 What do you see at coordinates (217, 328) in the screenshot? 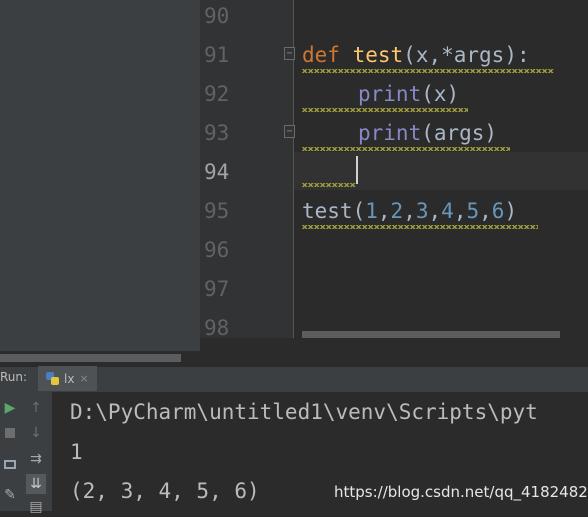
I see `line-number: 98` at bounding box center [217, 328].